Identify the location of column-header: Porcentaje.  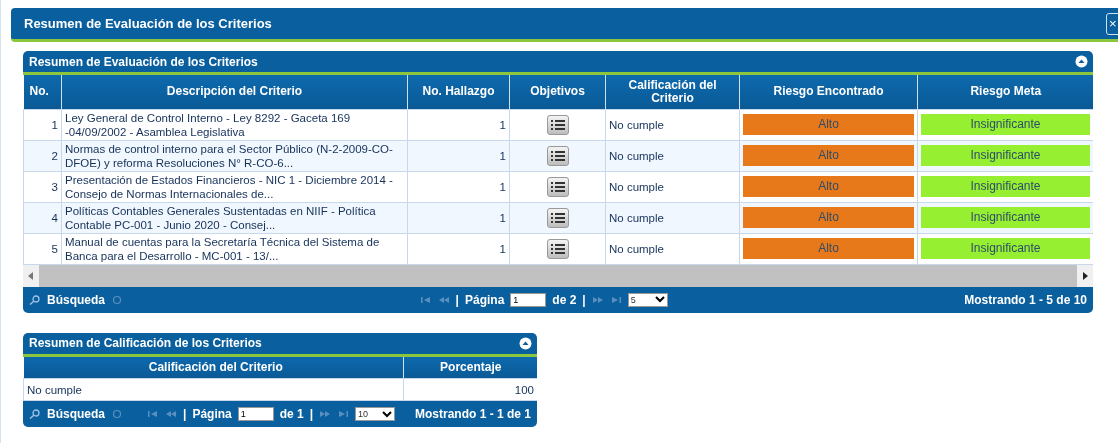
(470, 367).